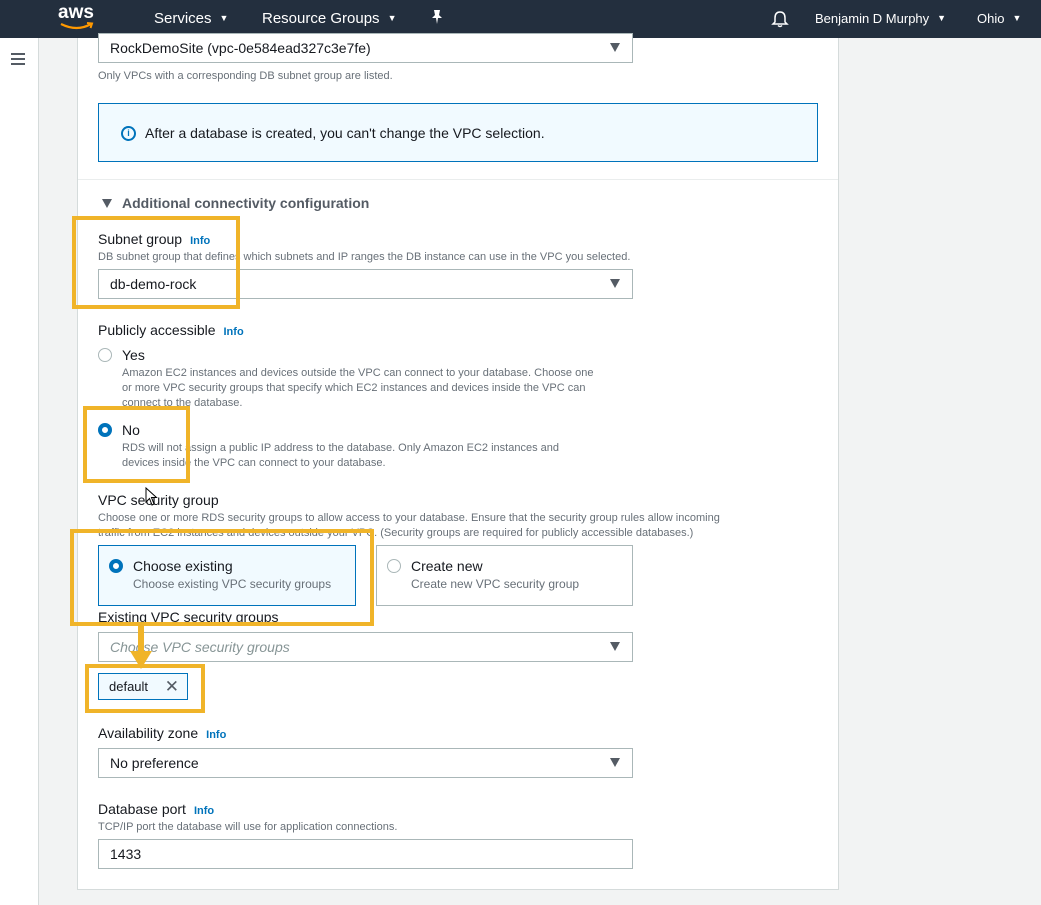 This screenshot has height=905, width=1041. What do you see at coordinates (447, 566) in the screenshot?
I see `create-new-title: Create new` at bounding box center [447, 566].